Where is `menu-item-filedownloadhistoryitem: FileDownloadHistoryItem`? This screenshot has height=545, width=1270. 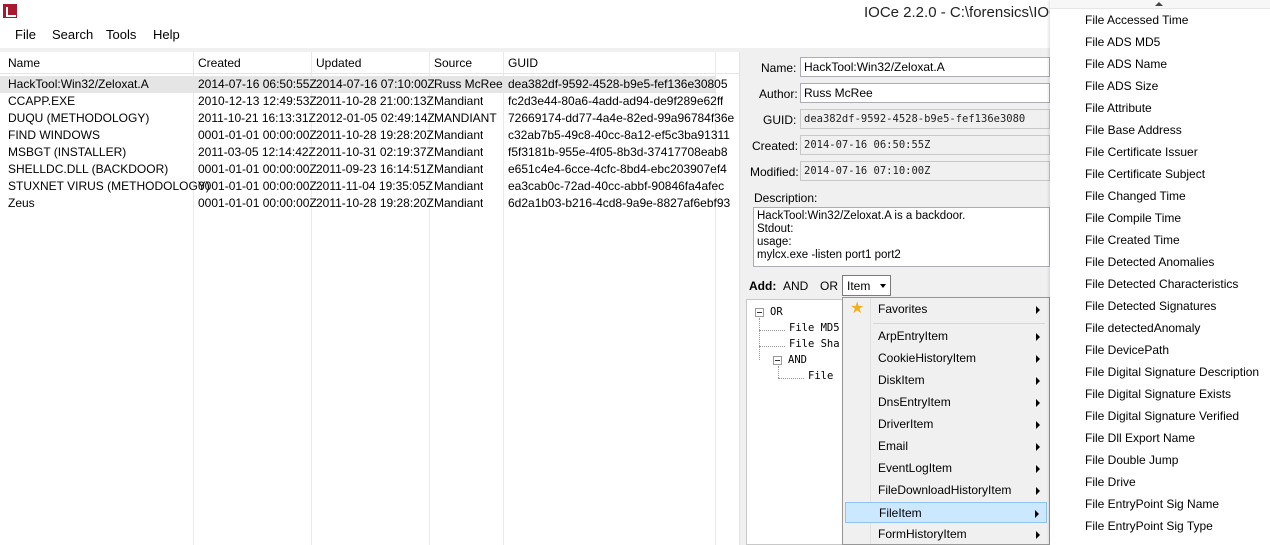
menu-item-filedownloadhistoryitem: FileDownloadHistoryItem is located at coordinates (946, 490).